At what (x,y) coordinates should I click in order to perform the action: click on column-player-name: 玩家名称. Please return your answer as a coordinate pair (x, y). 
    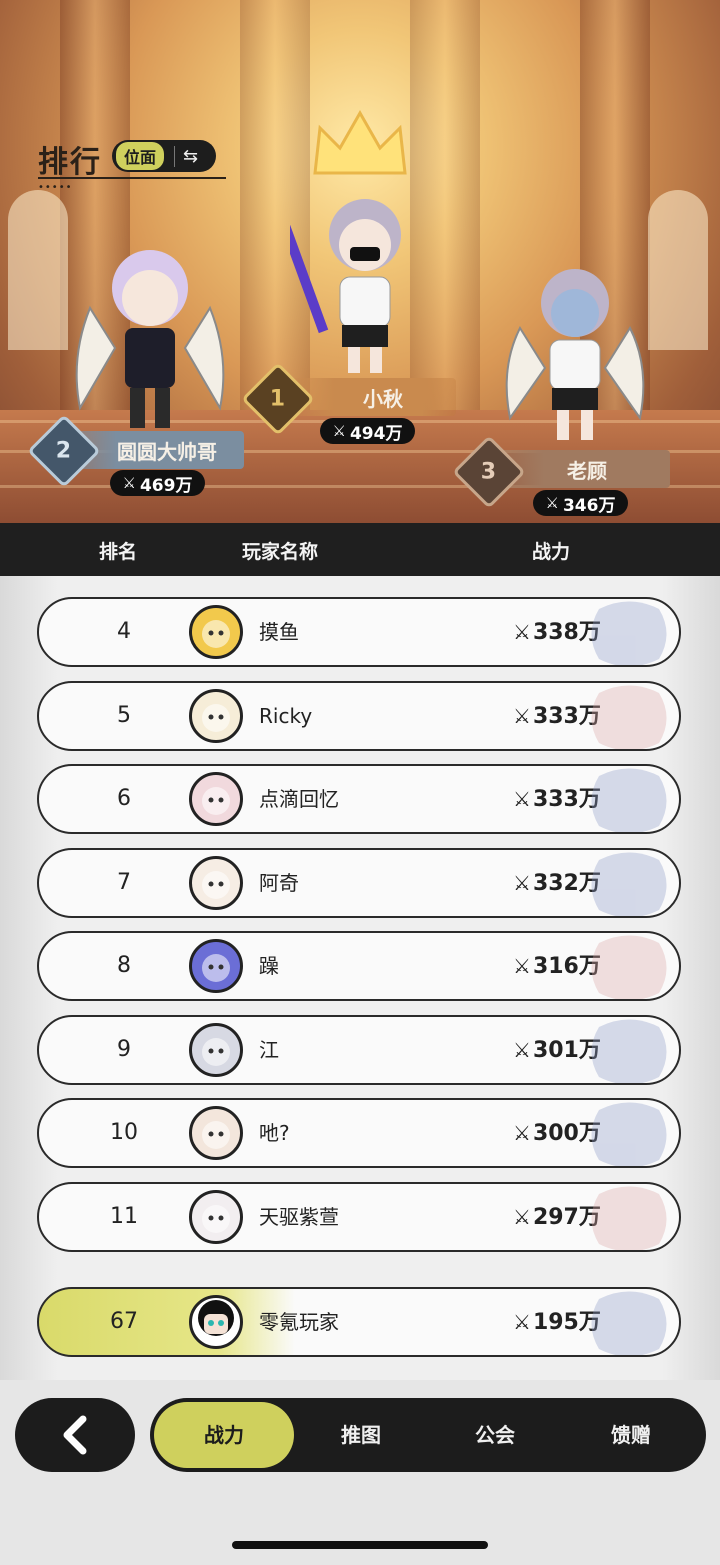
    Looking at the image, I should click on (280, 552).